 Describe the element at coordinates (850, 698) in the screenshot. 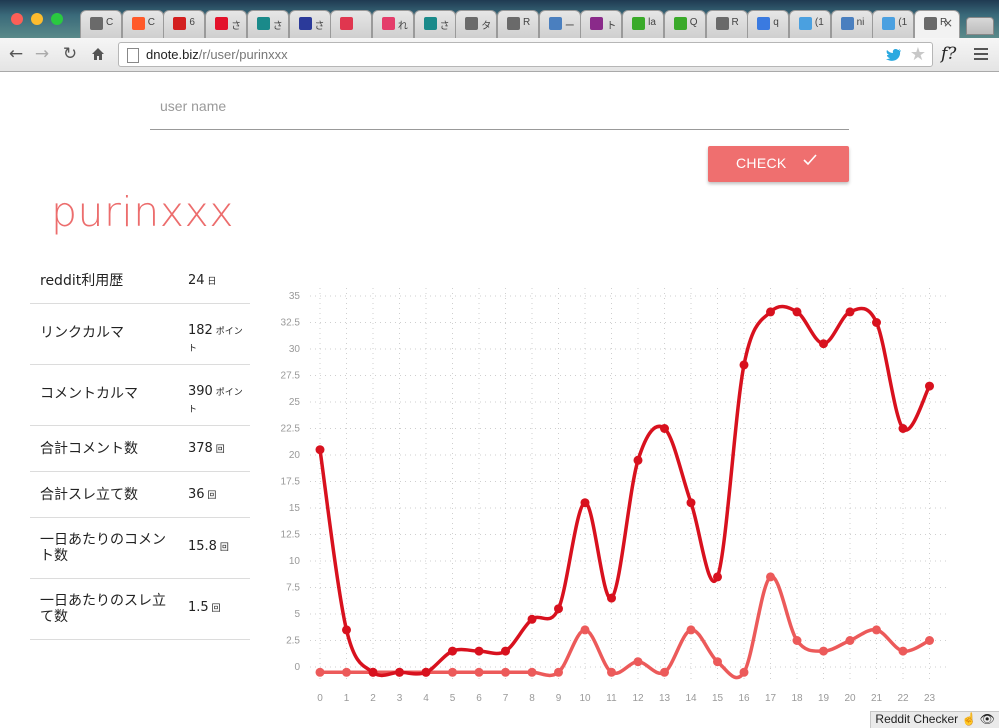

I see `x-tick-label: 20` at that location.